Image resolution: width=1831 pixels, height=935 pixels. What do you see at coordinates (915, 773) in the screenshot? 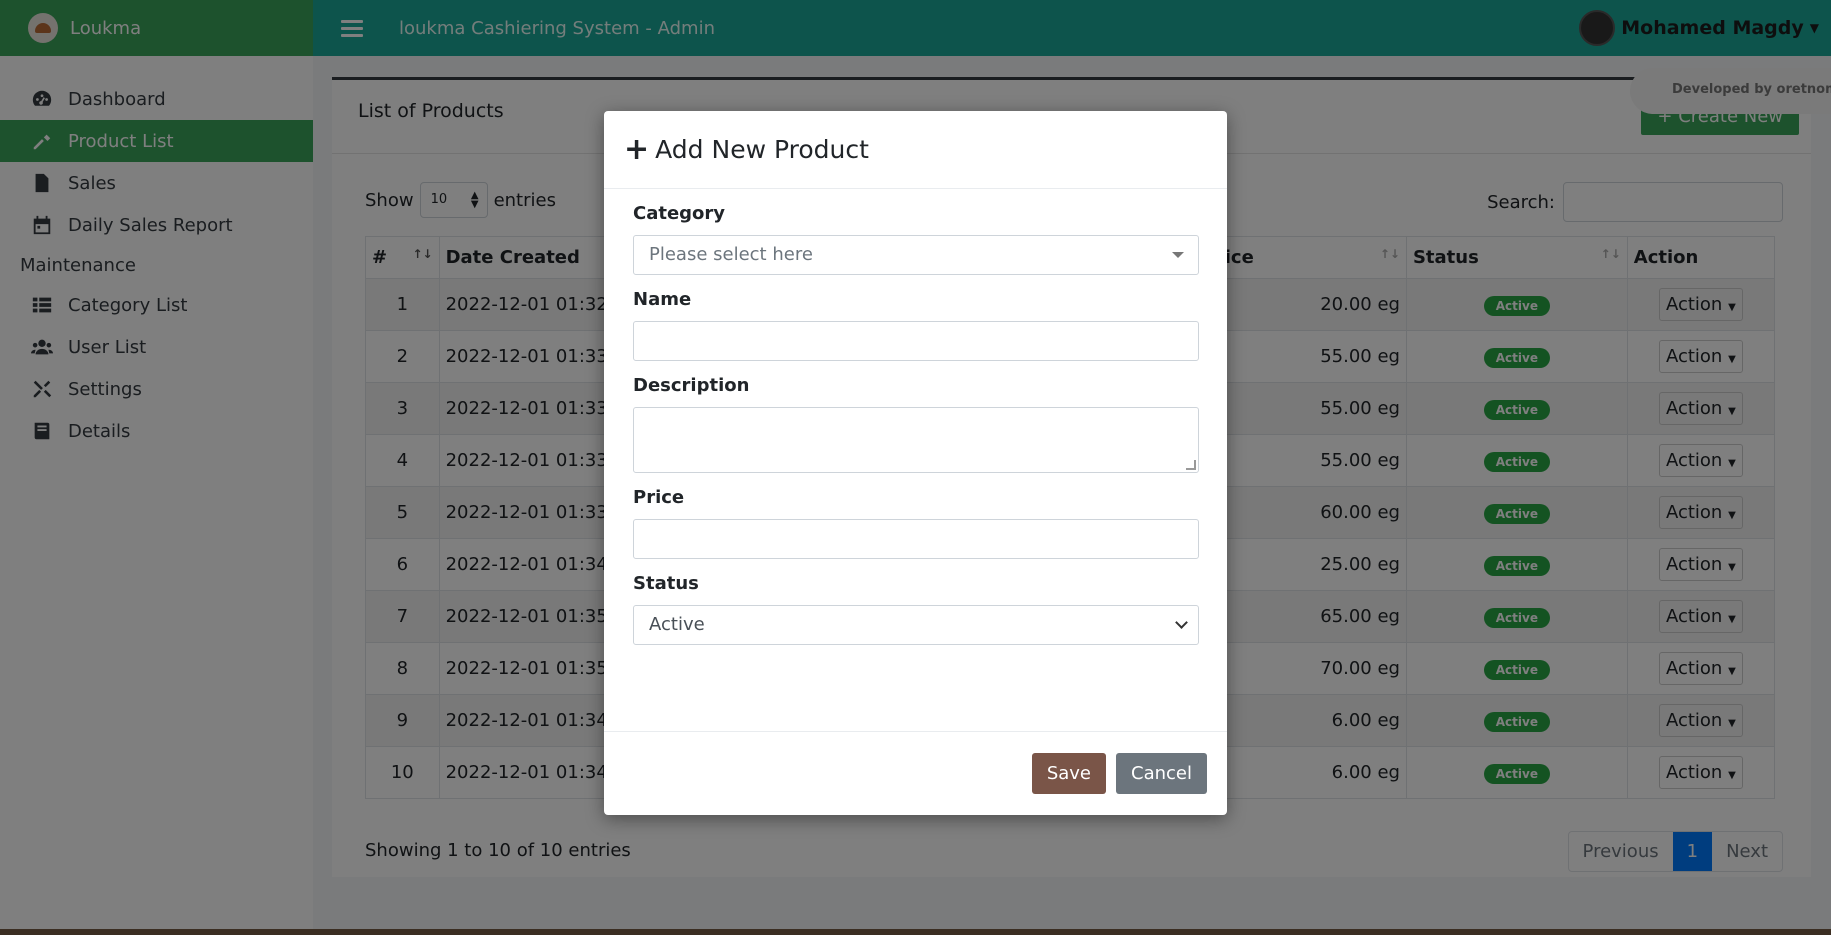
I see `modal-footer: Save Cancel` at bounding box center [915, 773].